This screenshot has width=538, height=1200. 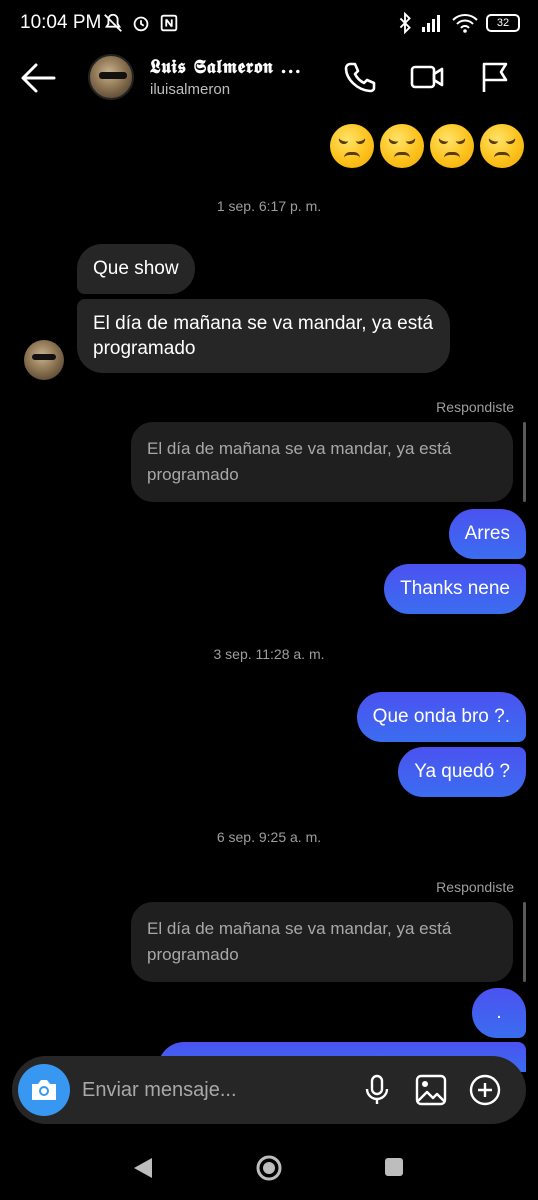 I want to click on nav-back-icon, so click(x=143, y=1168).